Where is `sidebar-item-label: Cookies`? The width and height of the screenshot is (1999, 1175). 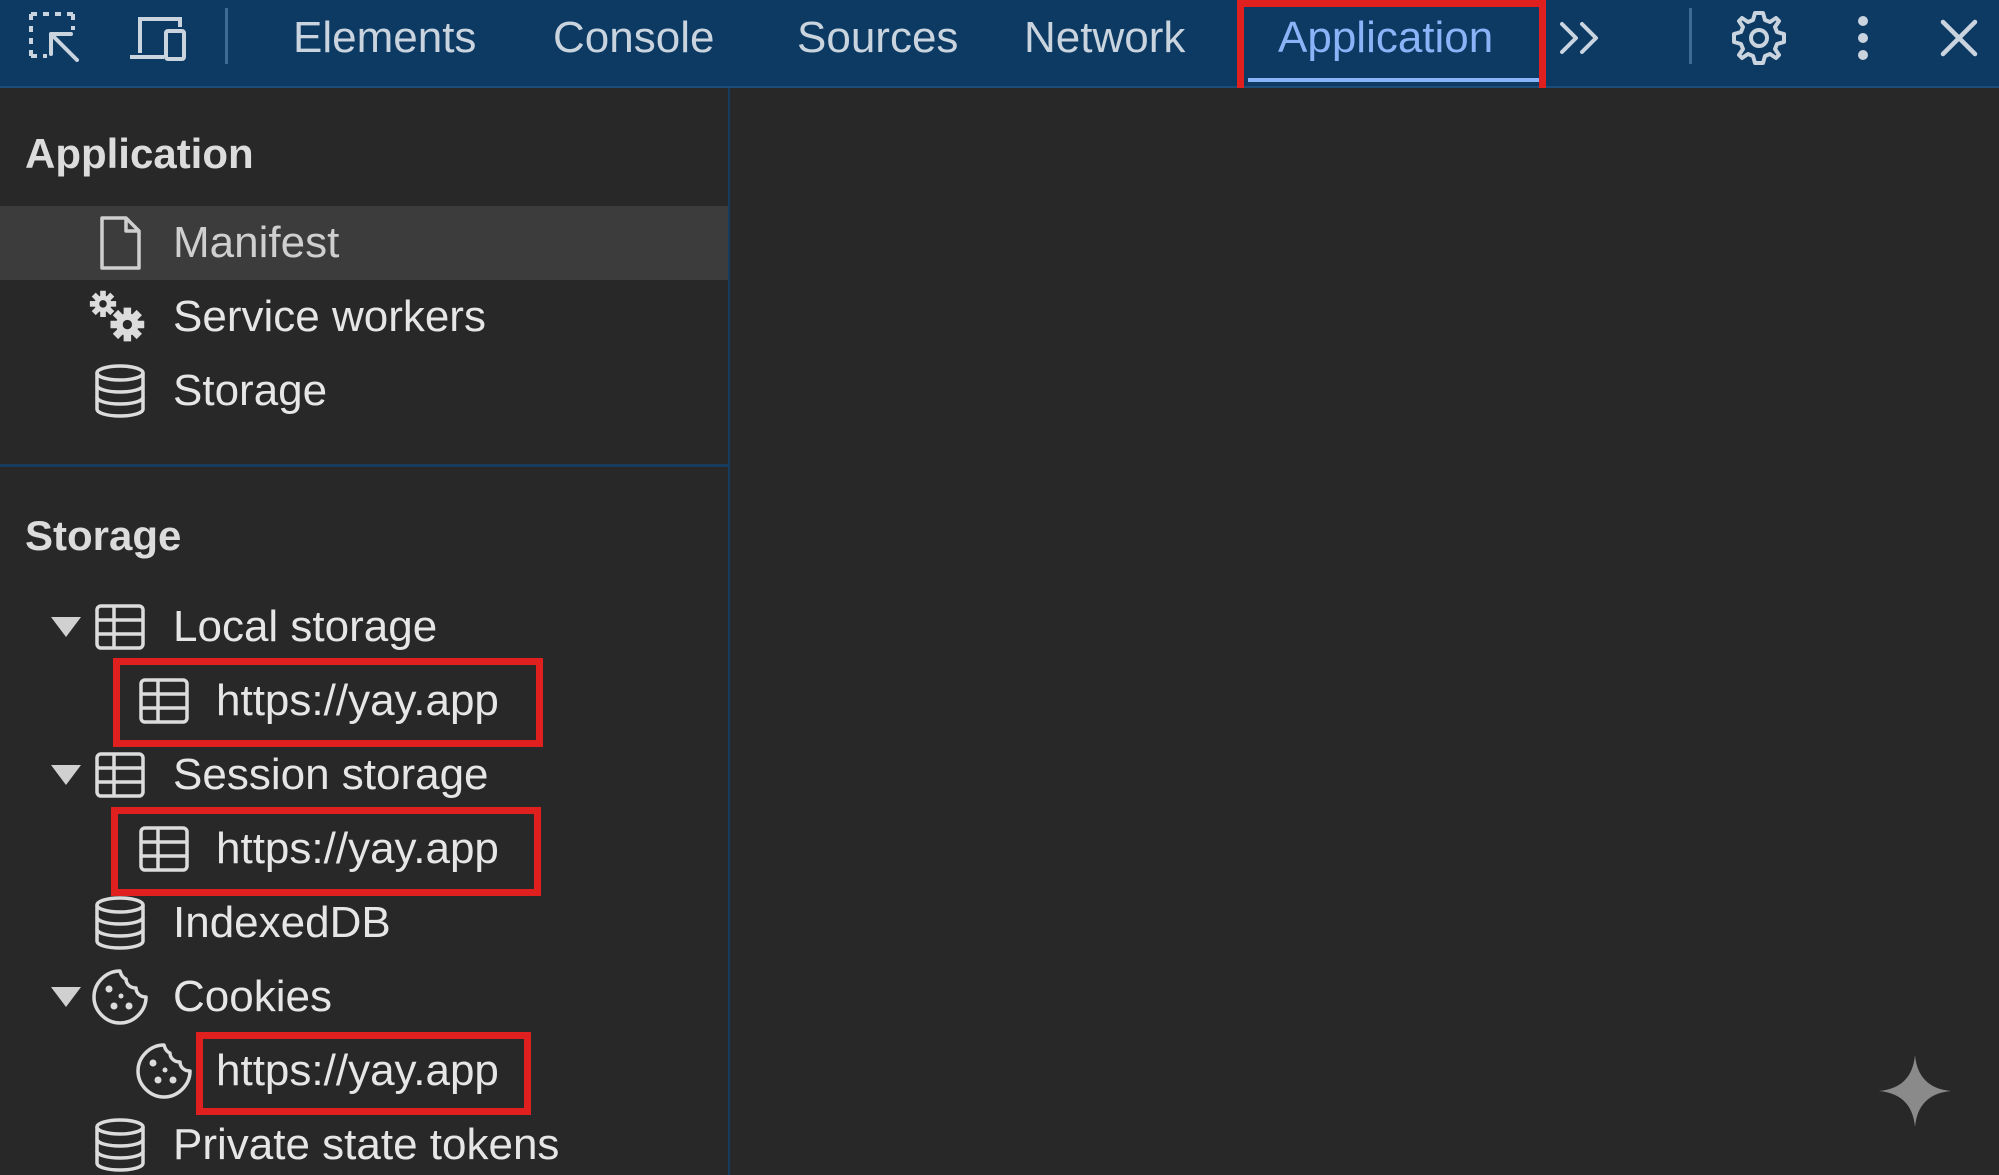 sidebar-item-label: Cookies is located at coordinates (252, 996).